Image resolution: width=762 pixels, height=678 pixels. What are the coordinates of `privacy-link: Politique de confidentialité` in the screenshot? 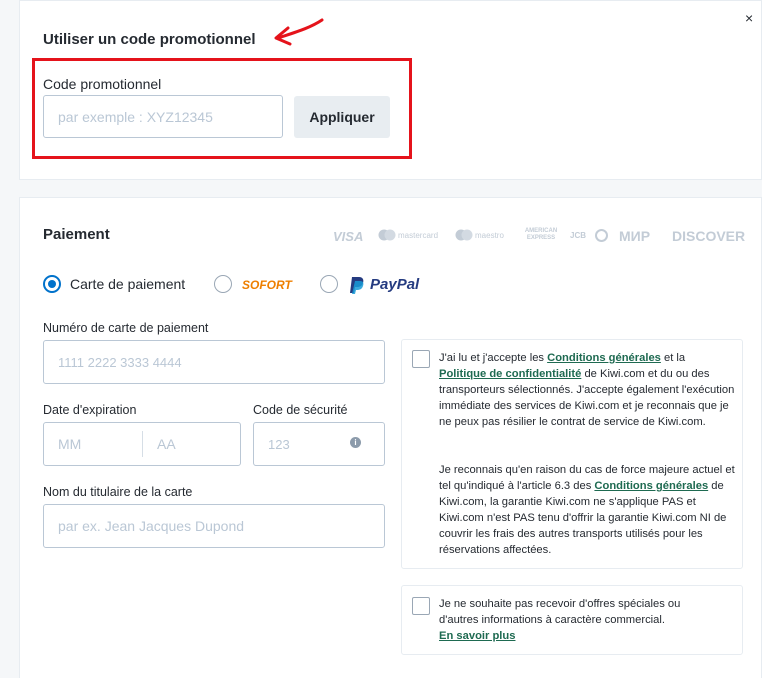 It's located at (510, 374).